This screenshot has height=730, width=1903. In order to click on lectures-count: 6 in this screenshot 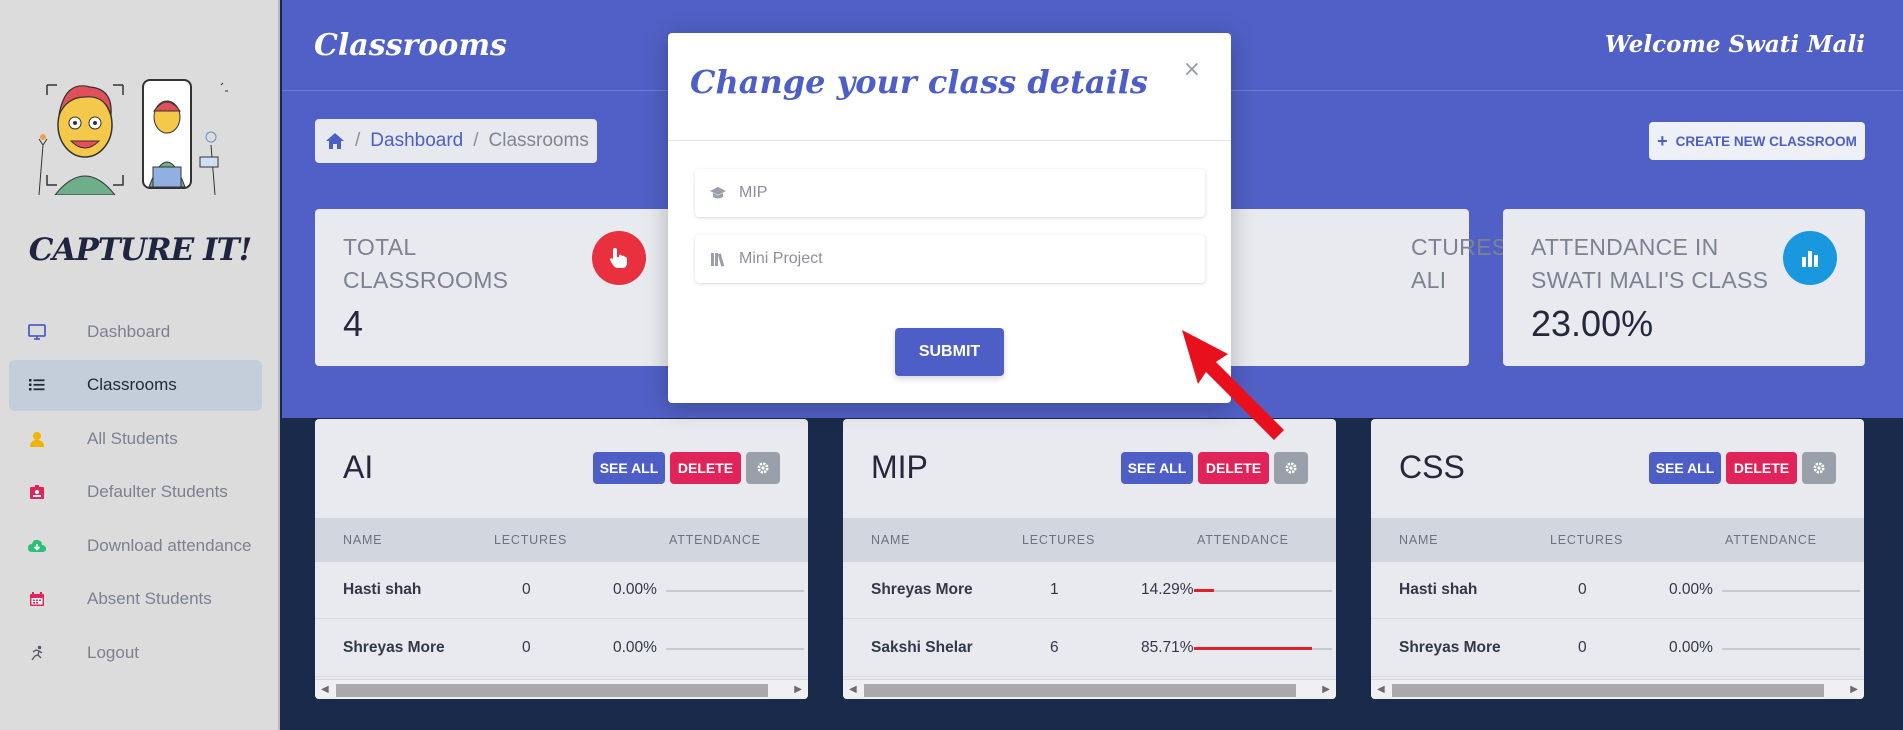, I will do `click(1054, 647)`.